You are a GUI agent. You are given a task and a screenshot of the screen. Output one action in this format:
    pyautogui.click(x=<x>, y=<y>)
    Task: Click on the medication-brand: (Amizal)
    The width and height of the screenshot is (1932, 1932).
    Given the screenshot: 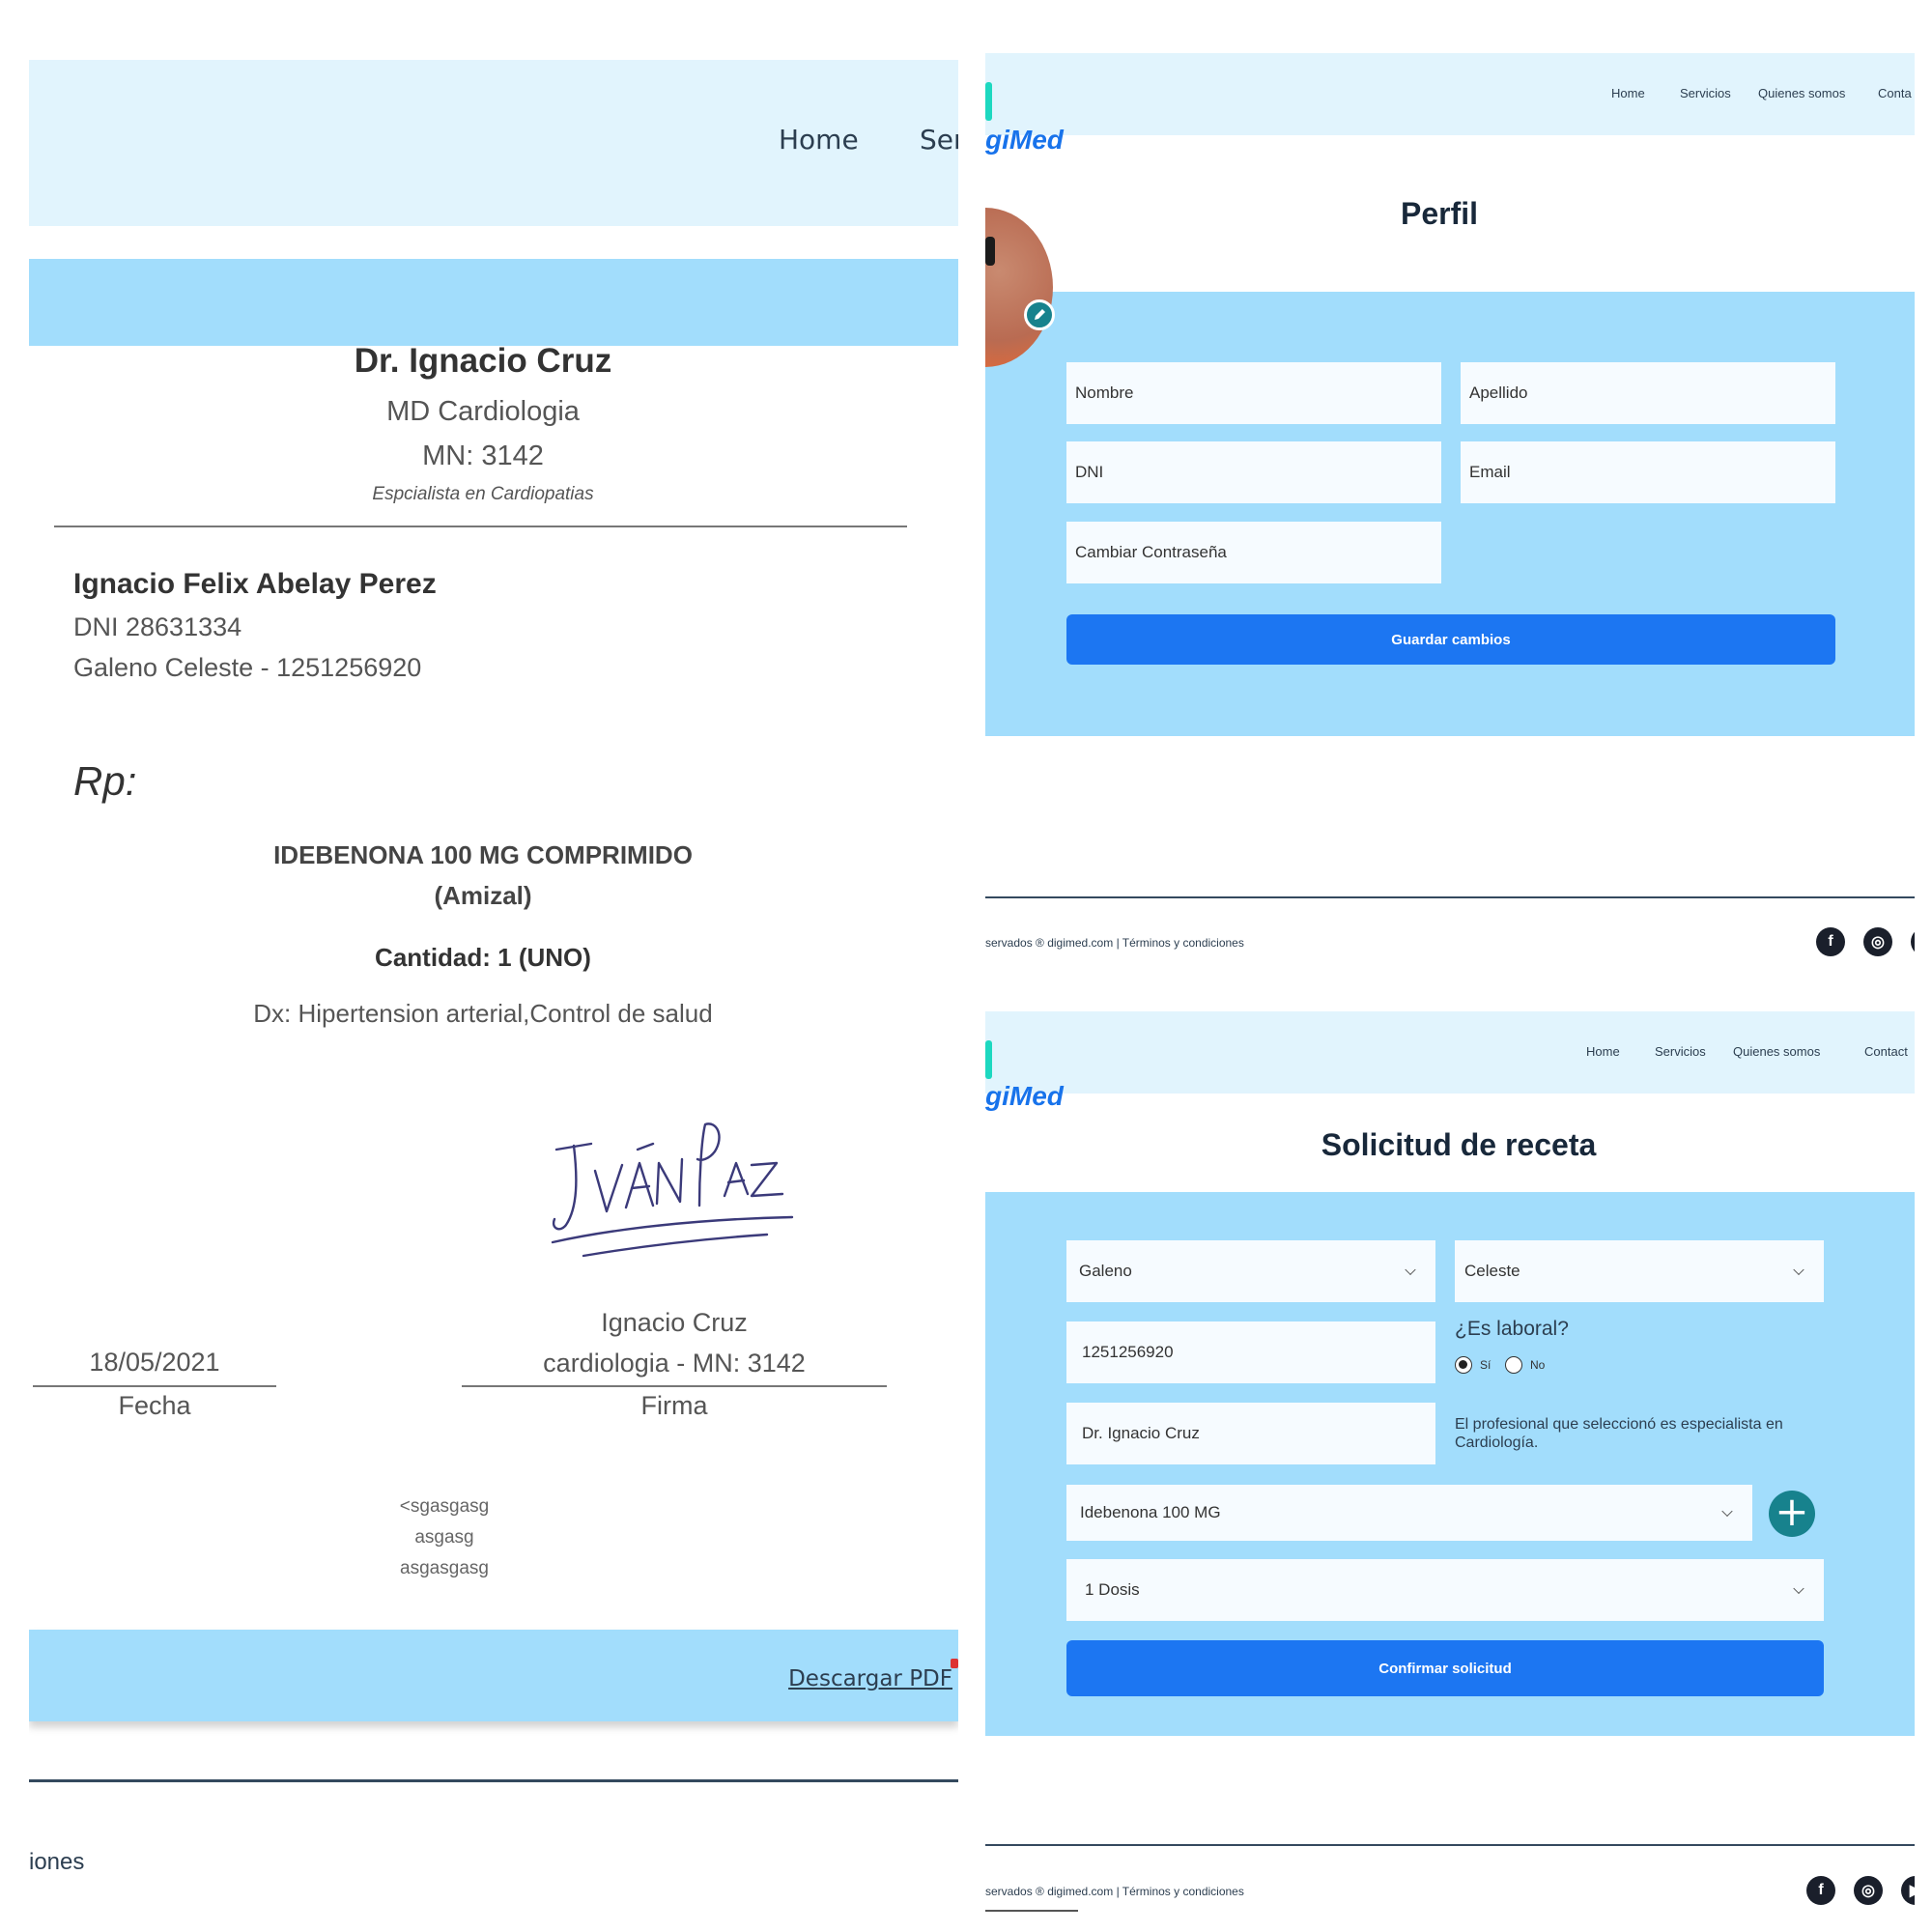 What is the action you would take?
    pyautogui.click(x=483, y=895)
    